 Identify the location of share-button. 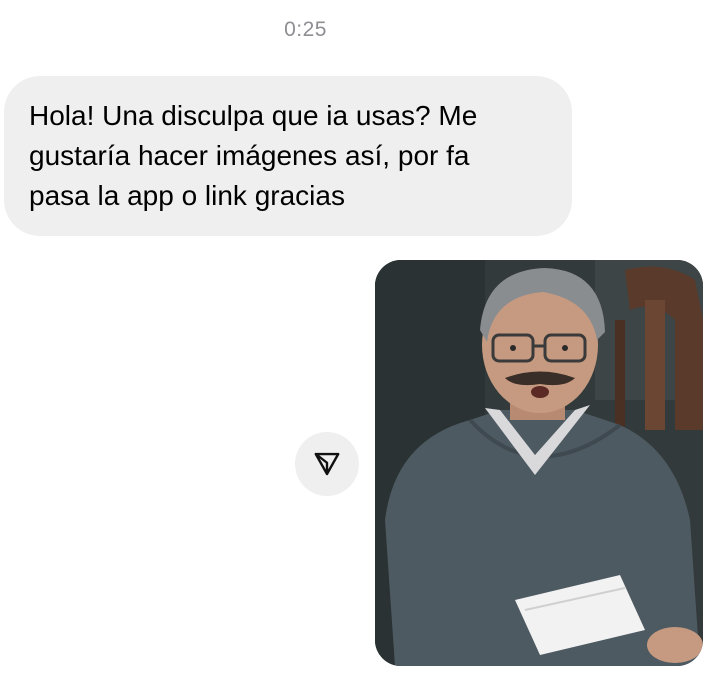
(327, 464).